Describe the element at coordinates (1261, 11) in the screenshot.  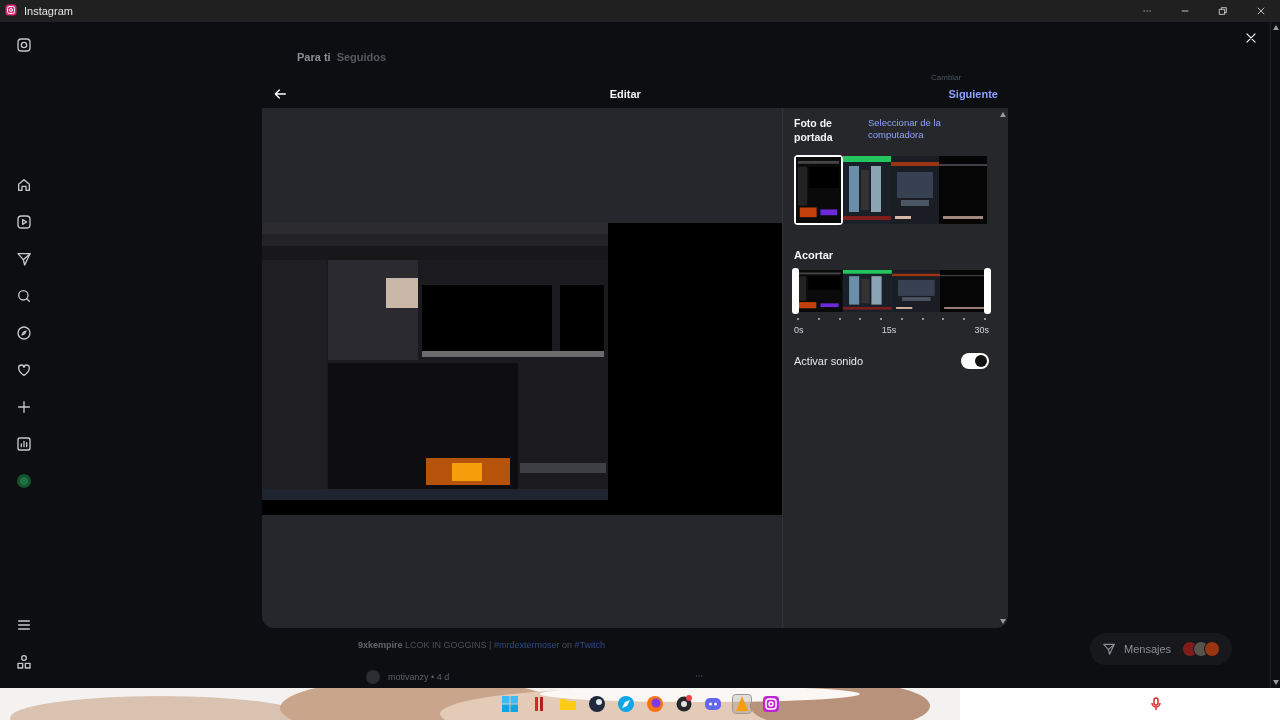
I see `close-icon` at that location.